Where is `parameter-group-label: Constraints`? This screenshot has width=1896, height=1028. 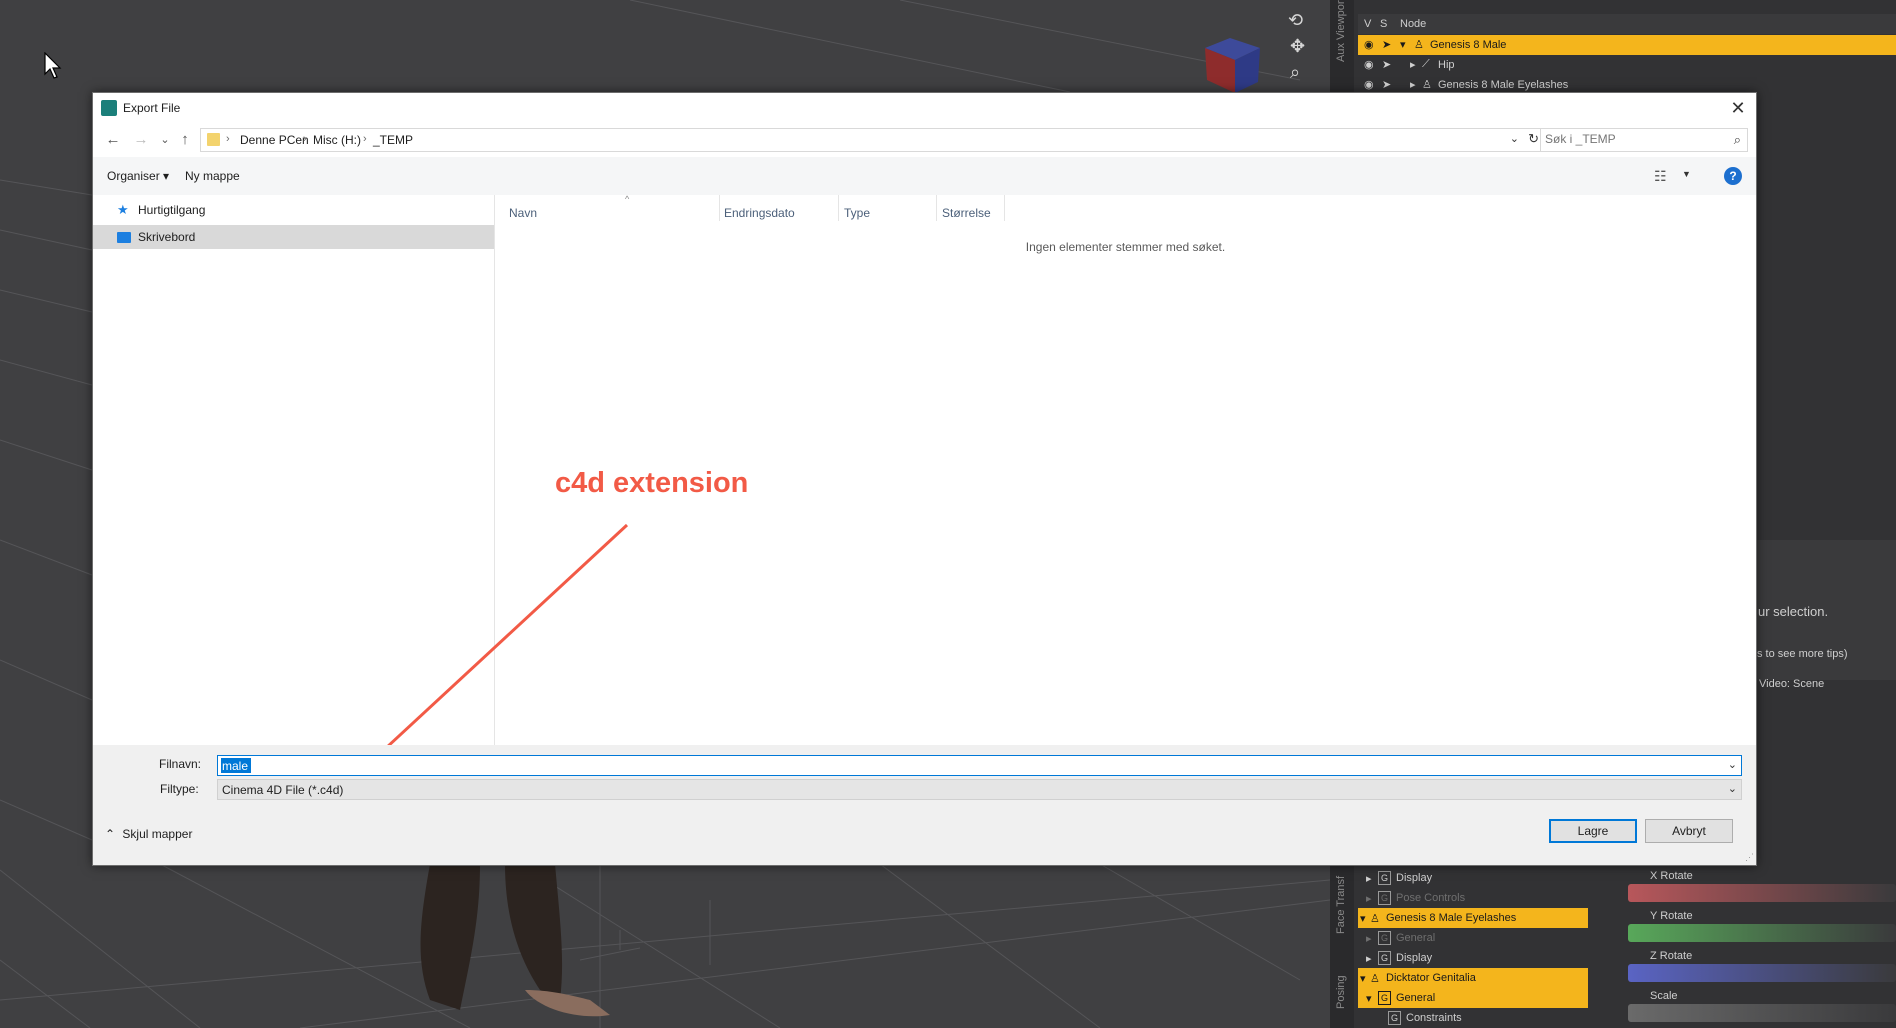
parameter-group-label: Constraints is located at coordinates (1434, 1018).